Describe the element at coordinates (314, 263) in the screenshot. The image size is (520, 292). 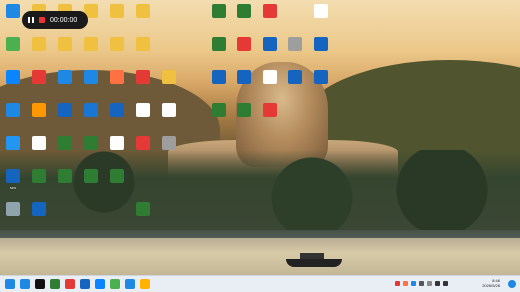
I see `boat` at that location.